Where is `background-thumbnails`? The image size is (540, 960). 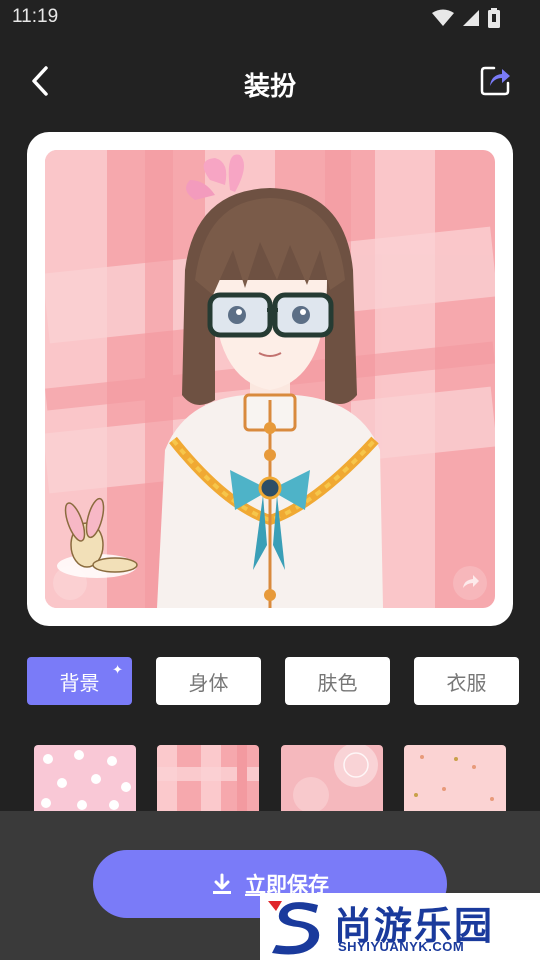 background-thumbnails is located at coordinates (270, 778).